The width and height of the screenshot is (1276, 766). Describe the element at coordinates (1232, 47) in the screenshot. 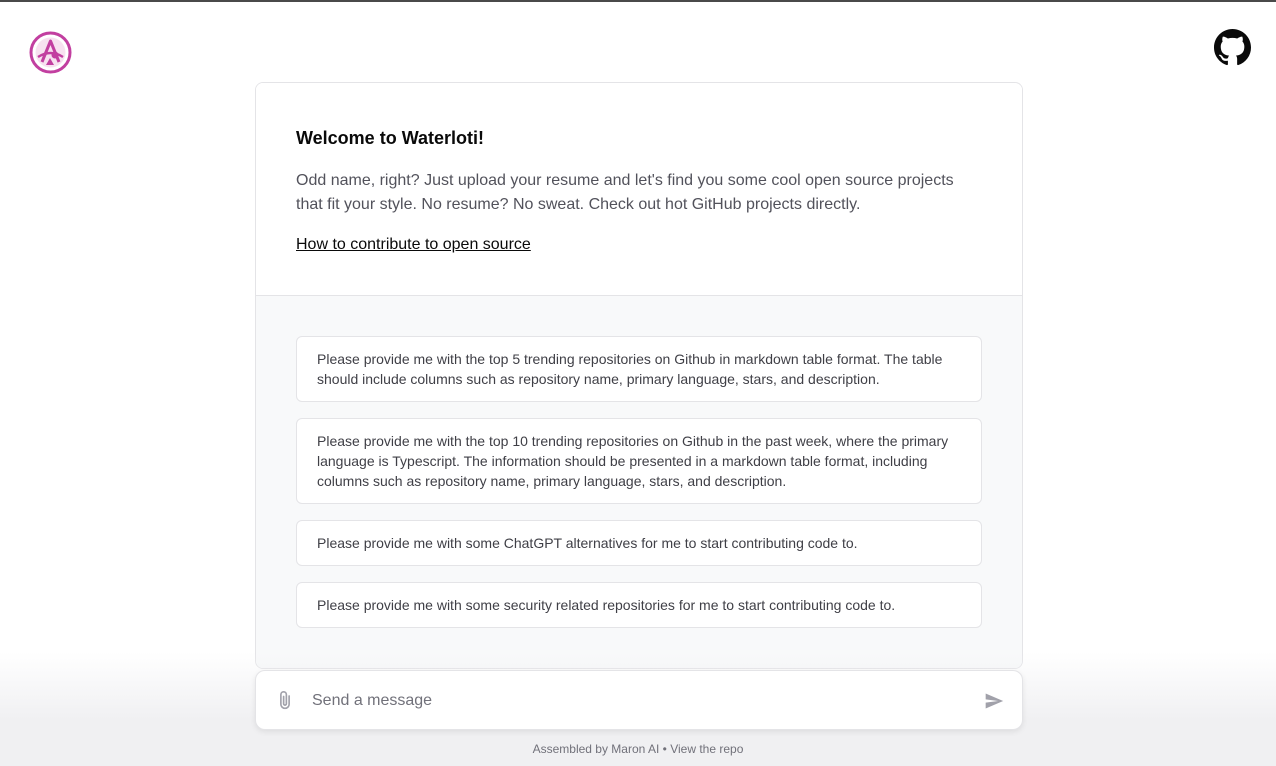

I see `github-icon` at that location.